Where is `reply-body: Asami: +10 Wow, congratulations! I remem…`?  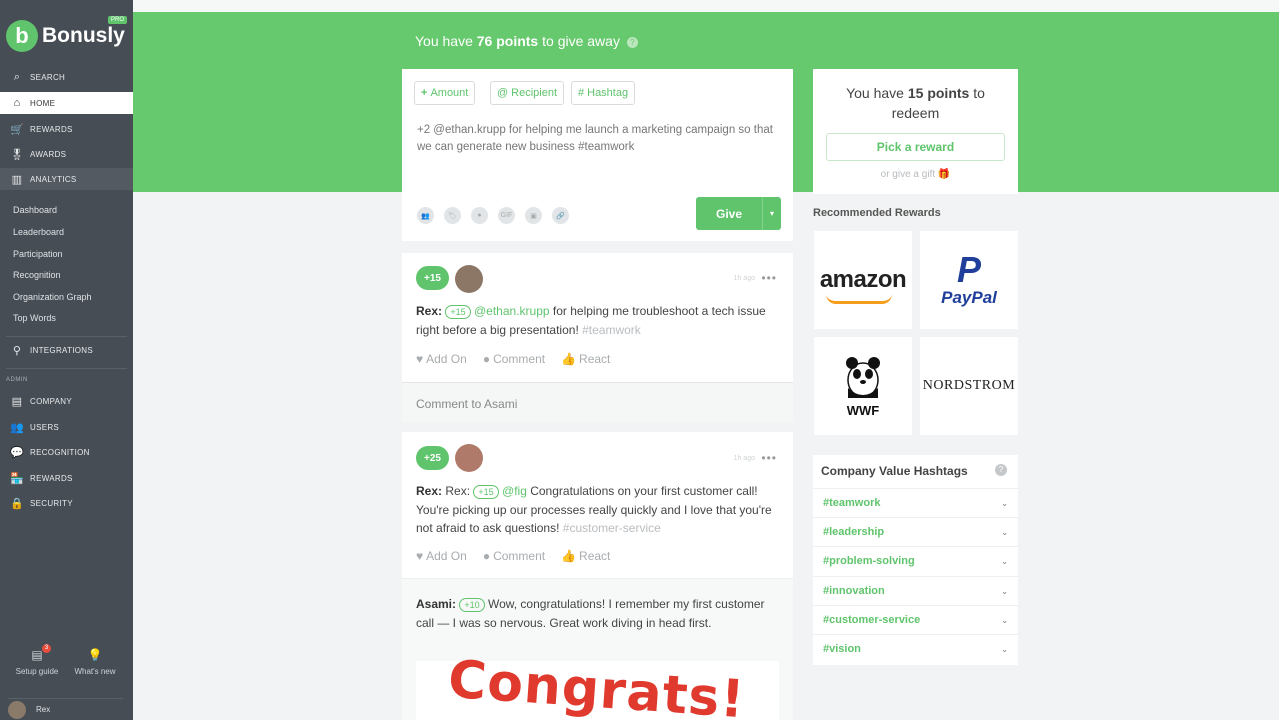
reply-body: Asami: +10 Wow, congratulations! I remem… is located at coordinates (598, 613).